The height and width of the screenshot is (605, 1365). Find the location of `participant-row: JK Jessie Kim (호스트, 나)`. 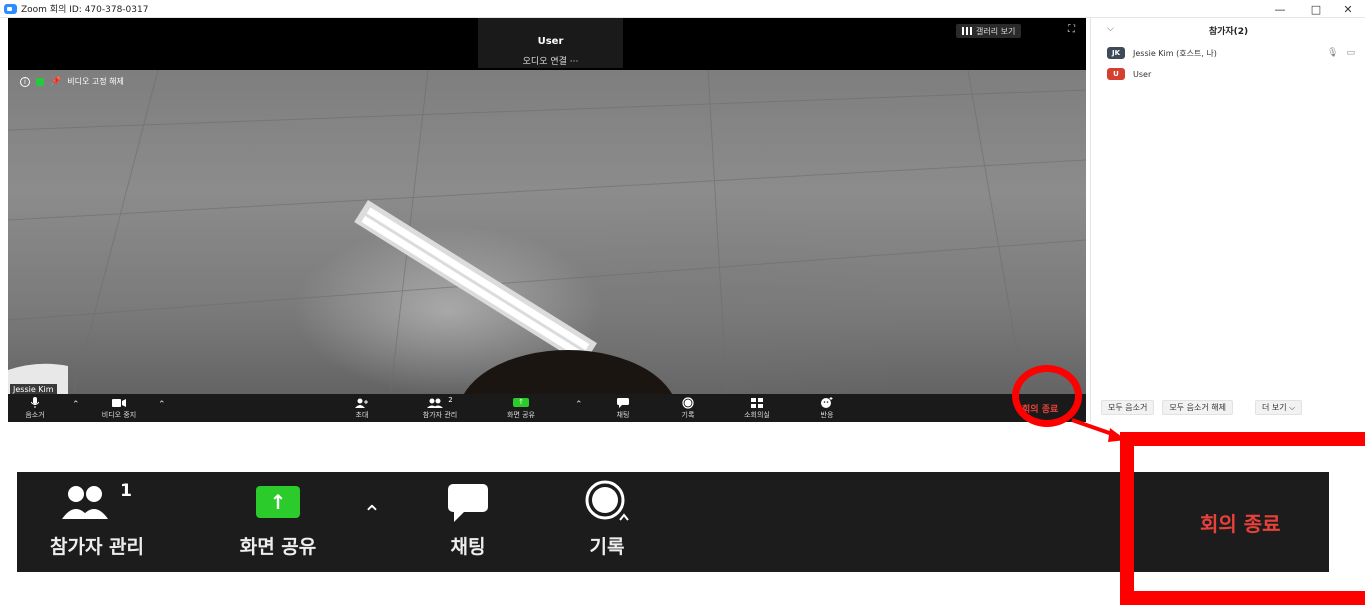

participant-row: JK Jessie Kim (호스트, 나) is located at coordinates (1162, 53).